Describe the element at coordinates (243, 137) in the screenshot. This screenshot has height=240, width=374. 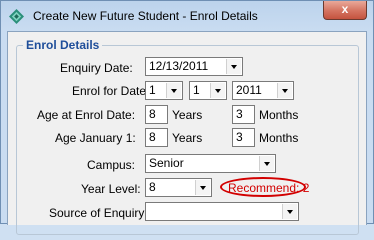
I see `age-january-months-field: 3` at that location.